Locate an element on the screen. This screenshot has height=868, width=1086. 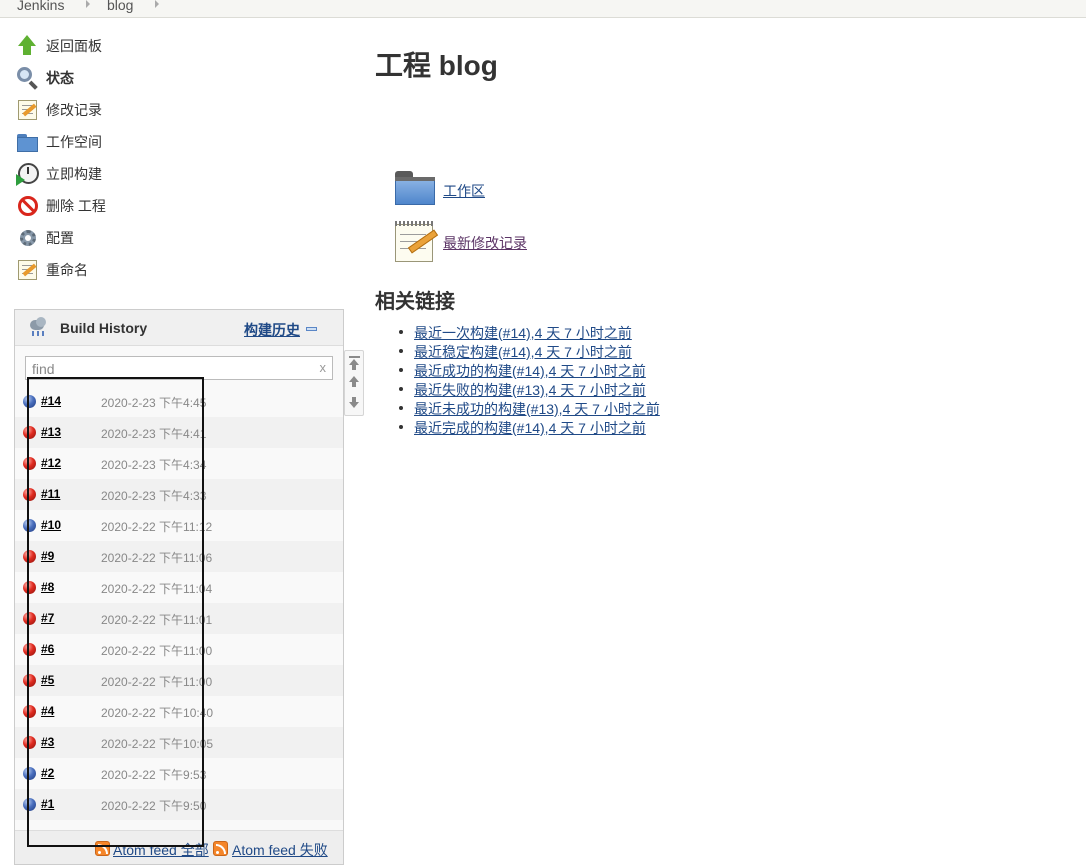
scroll-up-icon is located at coordinates (354, 383).